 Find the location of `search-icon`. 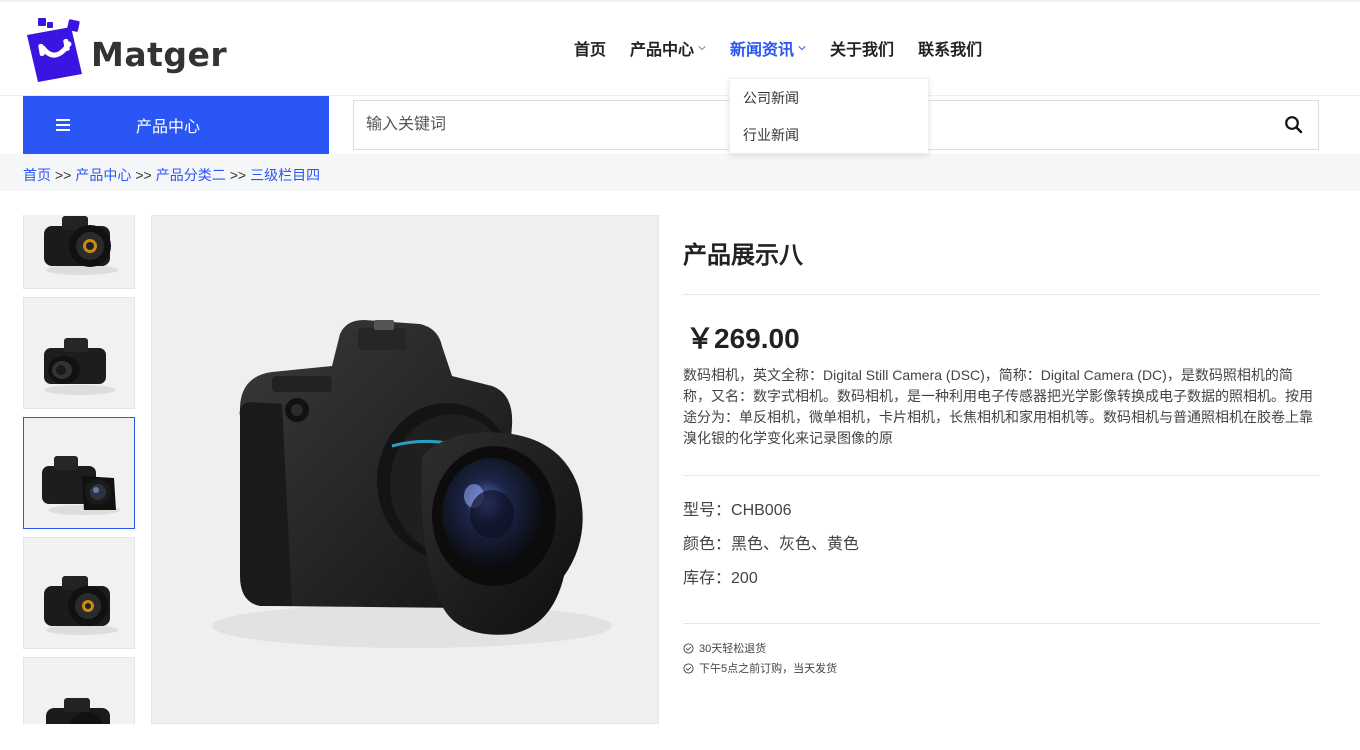

search-icon is located at coordinates (1294, 125).